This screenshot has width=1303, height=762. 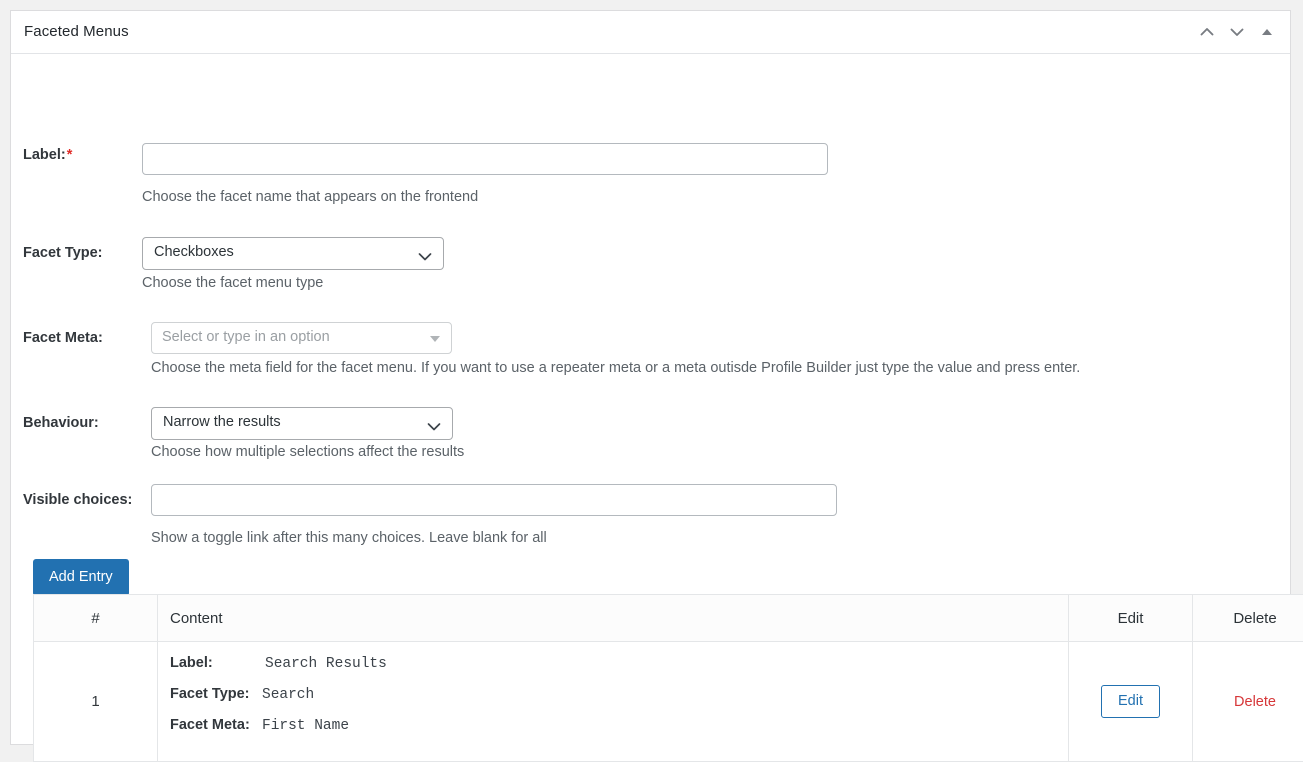 What do you see at coordinates (70, 155) in the screenshot?
I see `required-asterisk: *` at bounding box center [70, 155].